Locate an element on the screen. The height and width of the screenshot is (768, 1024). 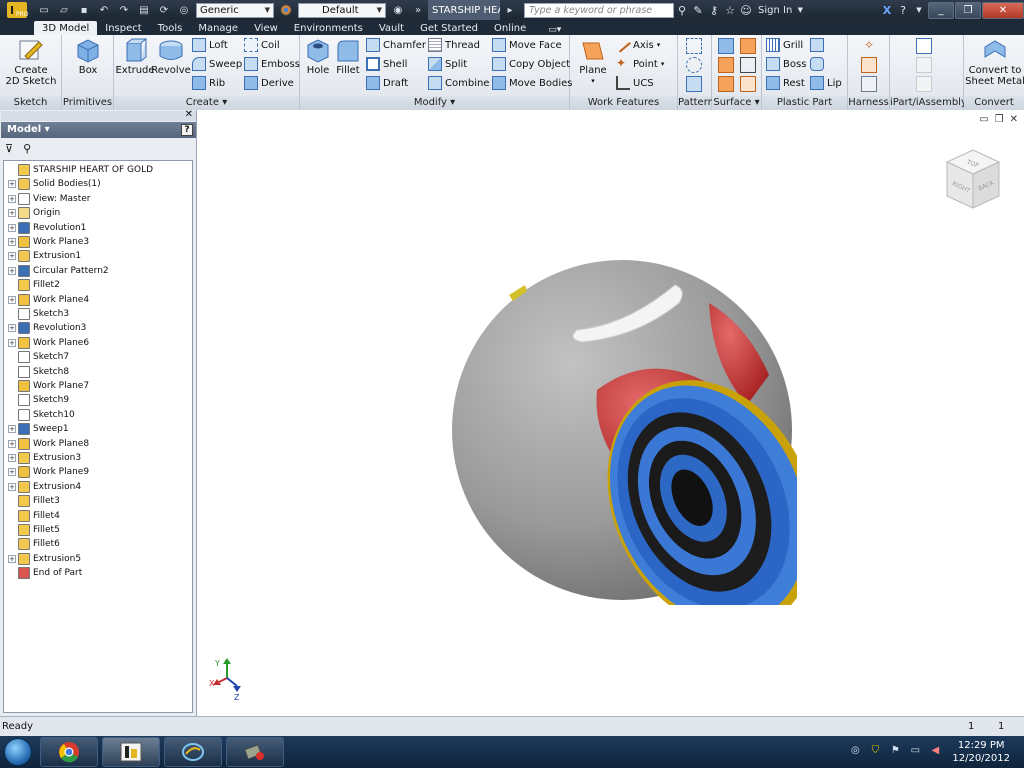
tab-tools: Tools is located at coordinates (170, 28).